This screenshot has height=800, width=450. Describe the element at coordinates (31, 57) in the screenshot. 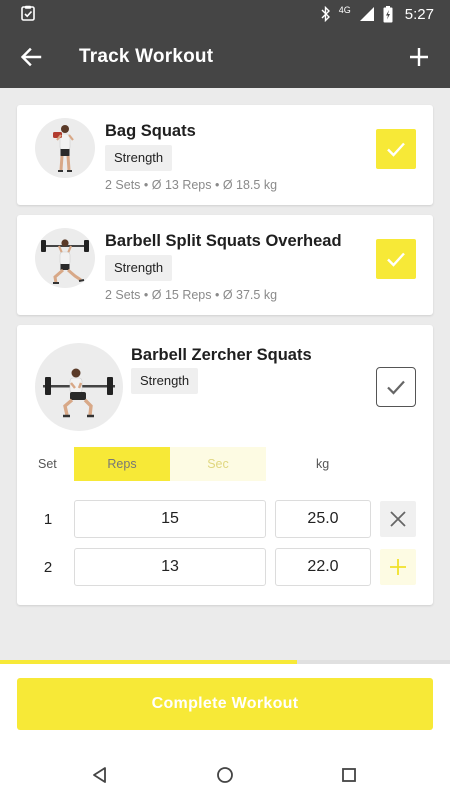

I see `back-arrow-icon` at that location.